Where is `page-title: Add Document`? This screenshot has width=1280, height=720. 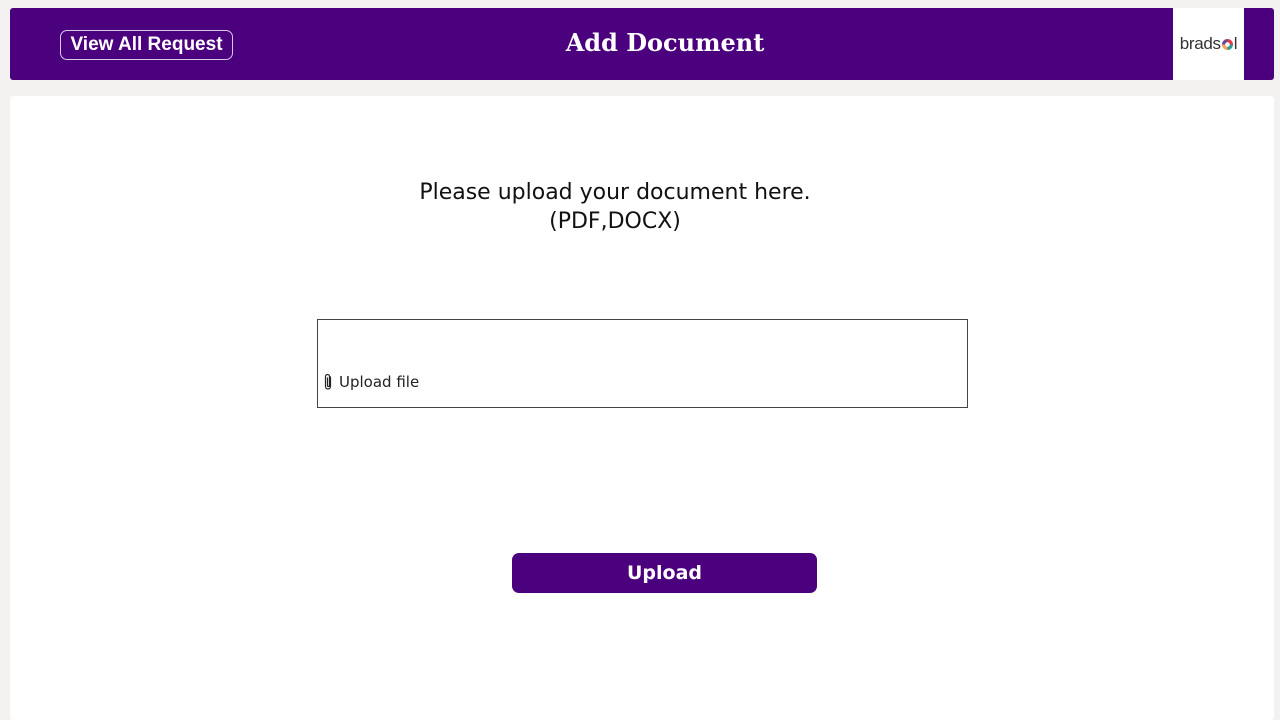
page-title: Add Document is located at coordinates (665, 42).